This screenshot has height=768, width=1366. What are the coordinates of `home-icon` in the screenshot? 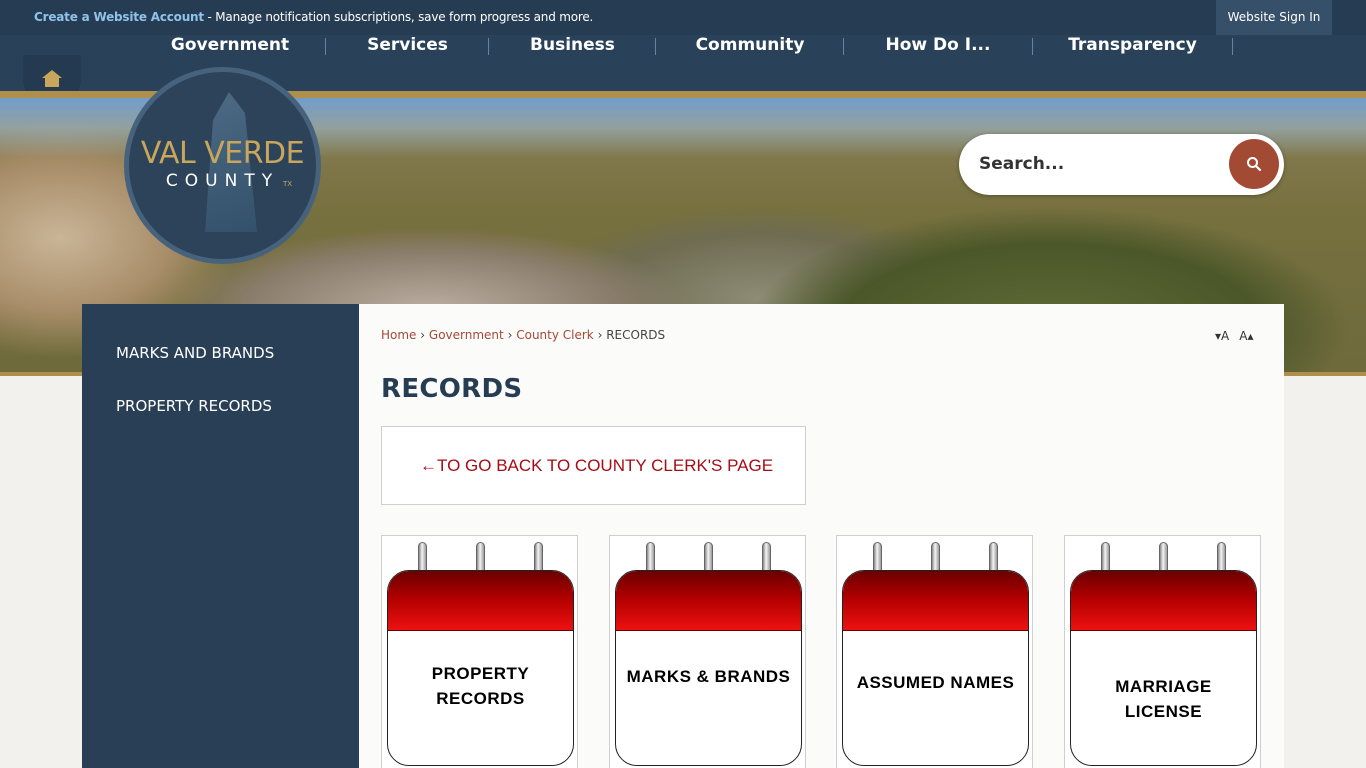 It's located at (52, 78).